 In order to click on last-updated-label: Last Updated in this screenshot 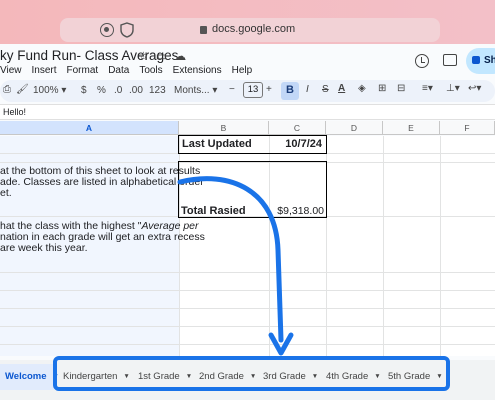, I will do `click(217, 144)`.